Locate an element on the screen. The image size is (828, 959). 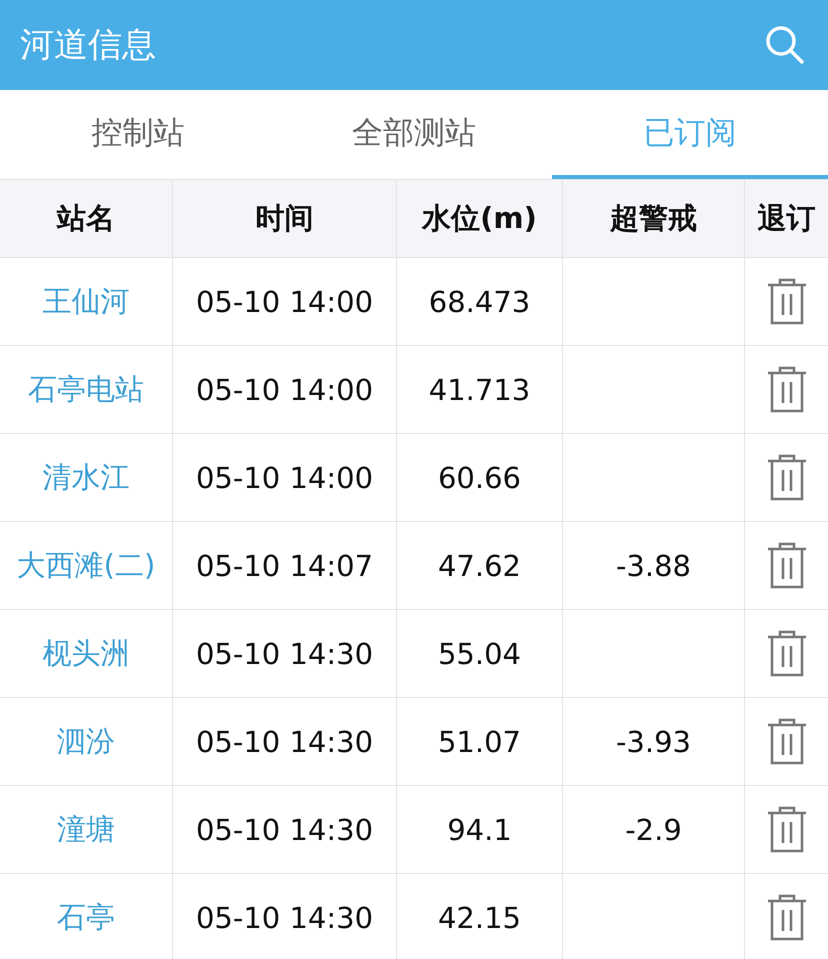
search-icon is located at coordinates (785, 45).